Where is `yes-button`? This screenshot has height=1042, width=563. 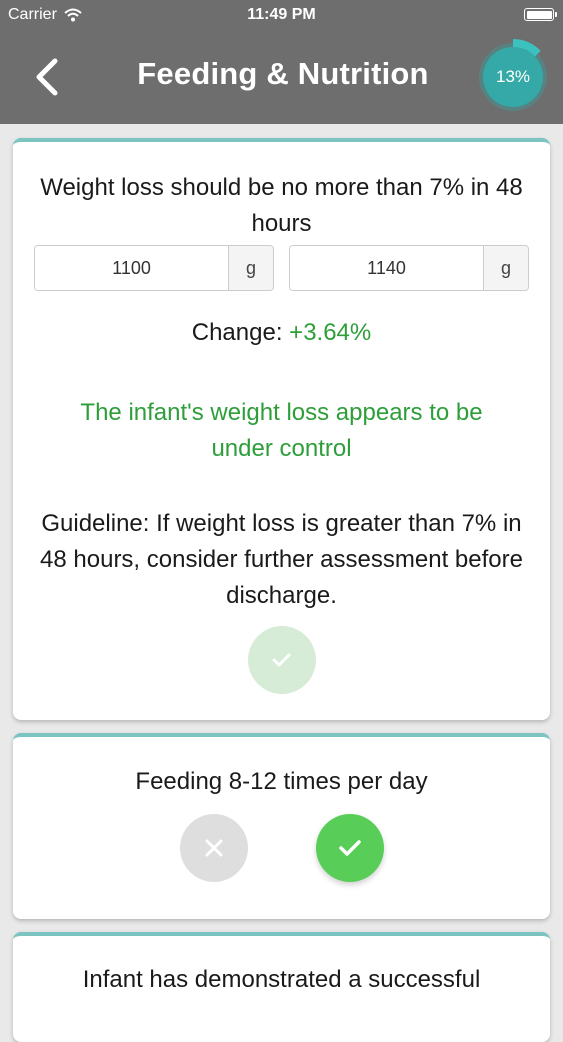 yes-button is located at coordinates (350, 848).